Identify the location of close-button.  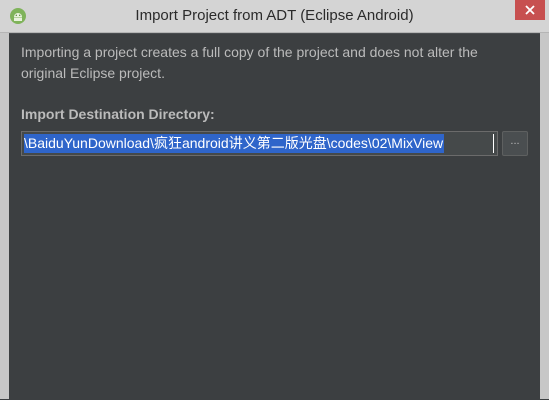
(530, 10).